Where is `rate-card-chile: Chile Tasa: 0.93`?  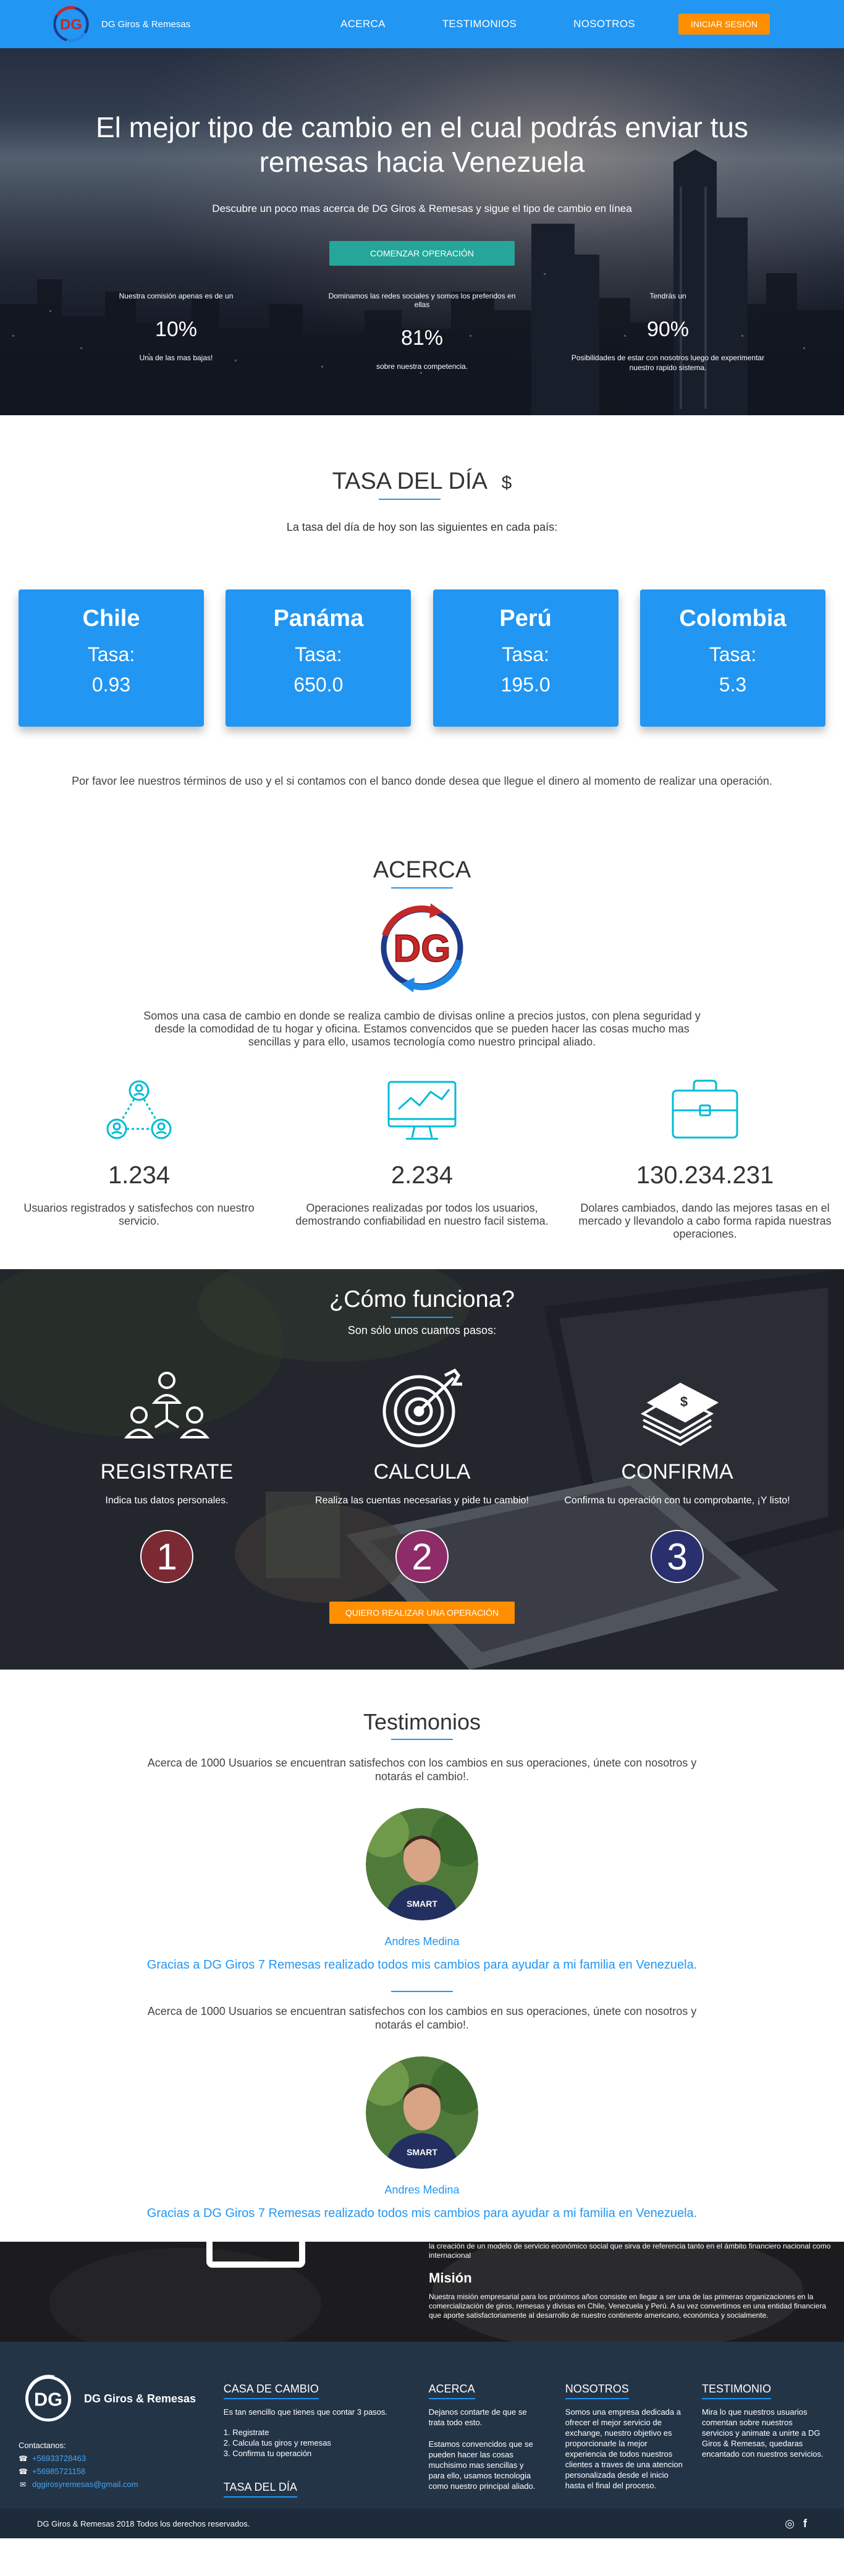
rate-card-chile: Chile Tasa: 0.93 is located at coordinates (111, 658).